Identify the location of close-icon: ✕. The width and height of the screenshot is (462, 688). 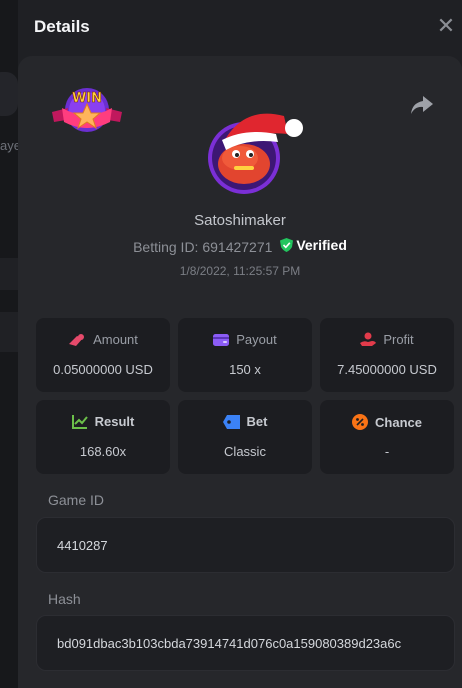
(446, 26).